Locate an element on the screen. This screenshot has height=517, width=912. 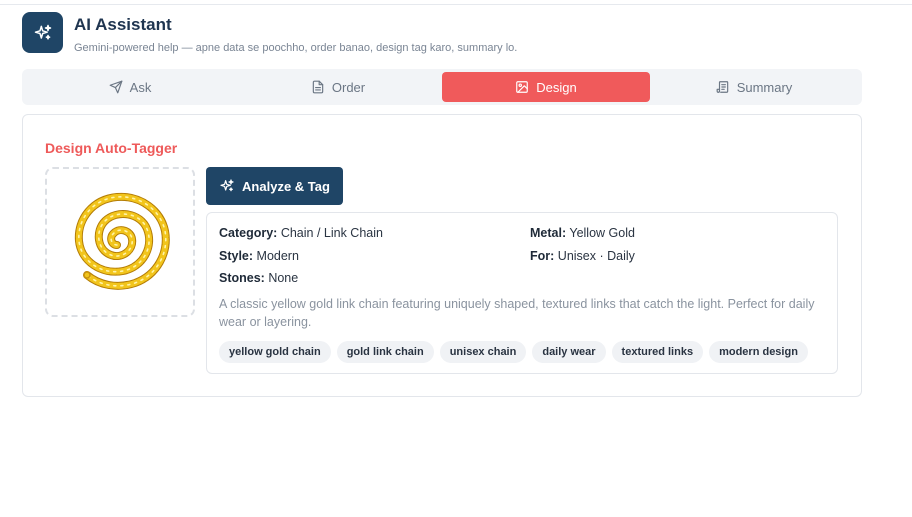
tab-order-label: Order is located at coordinates (348, 87).